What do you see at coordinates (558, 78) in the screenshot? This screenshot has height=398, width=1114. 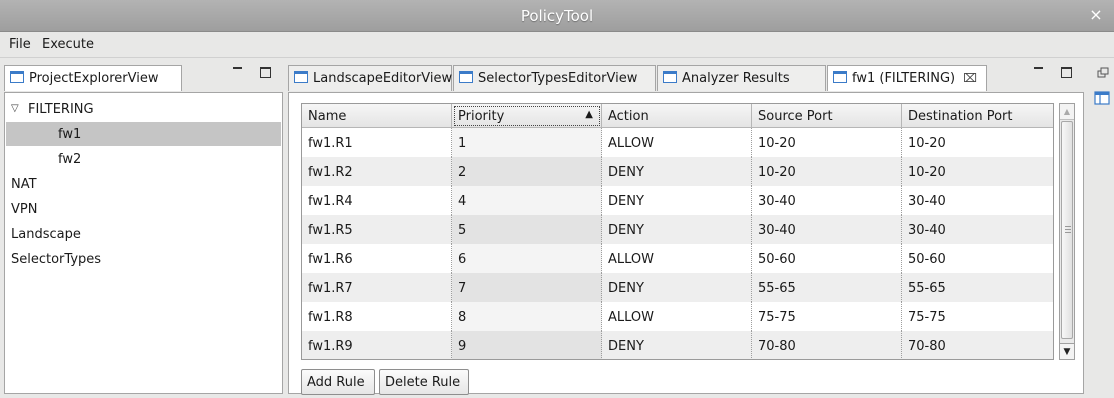 I see `tab-label: SelectorTypesEditorView` at bounding box center [558, 78].